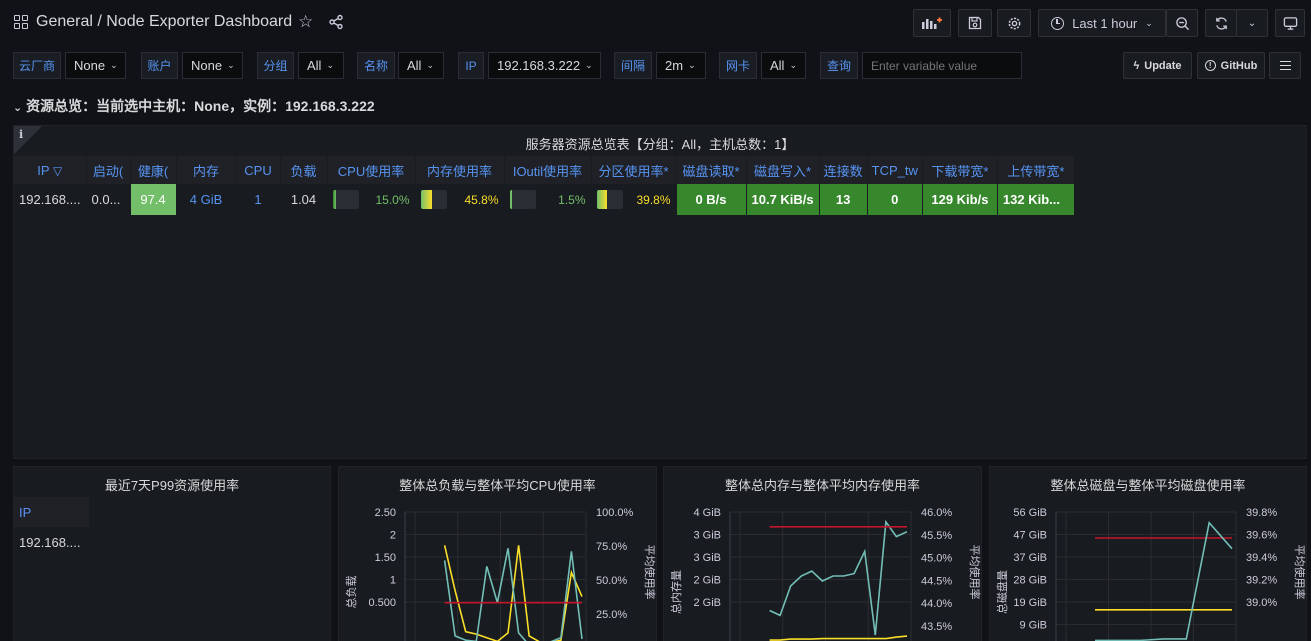 This screenshot has width=1311, height=641. What do you see at coordinates (1285, 65) in the screenshot?
I see `links-menu-button` at bounding box center [1285, 65].